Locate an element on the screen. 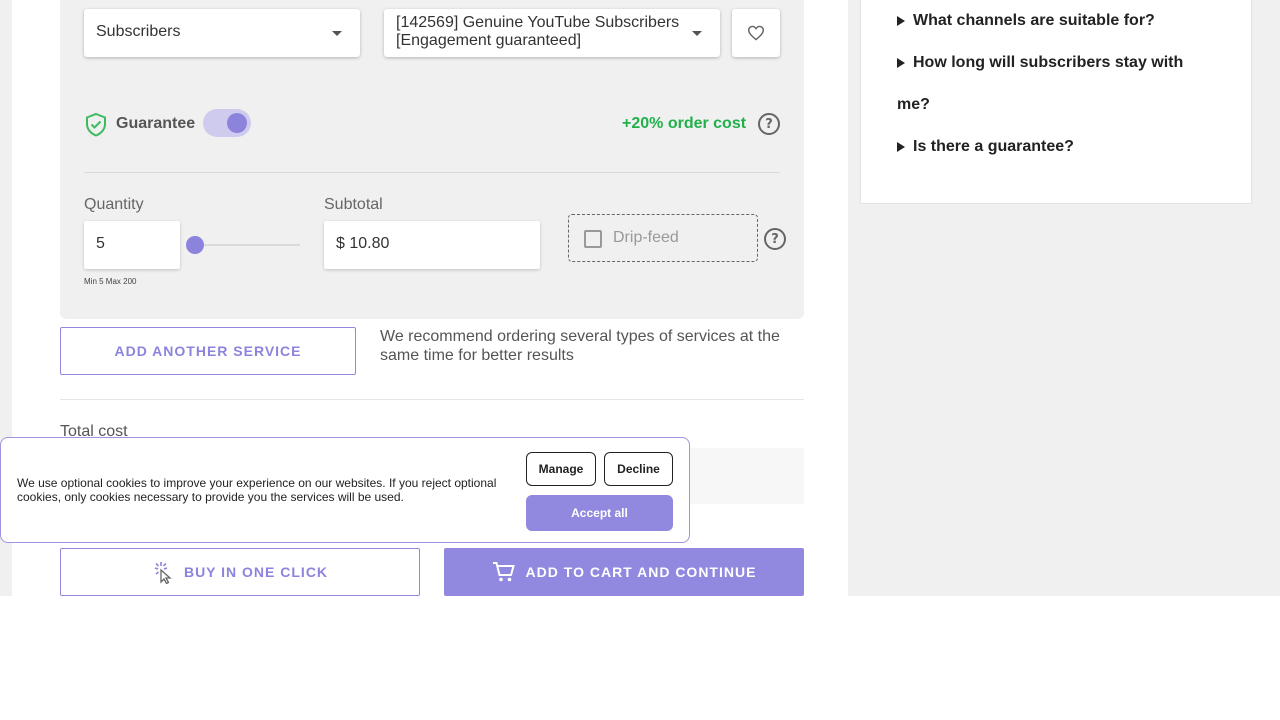  drip-feed-option: Drip-feed is located at coordinates (663, 238).